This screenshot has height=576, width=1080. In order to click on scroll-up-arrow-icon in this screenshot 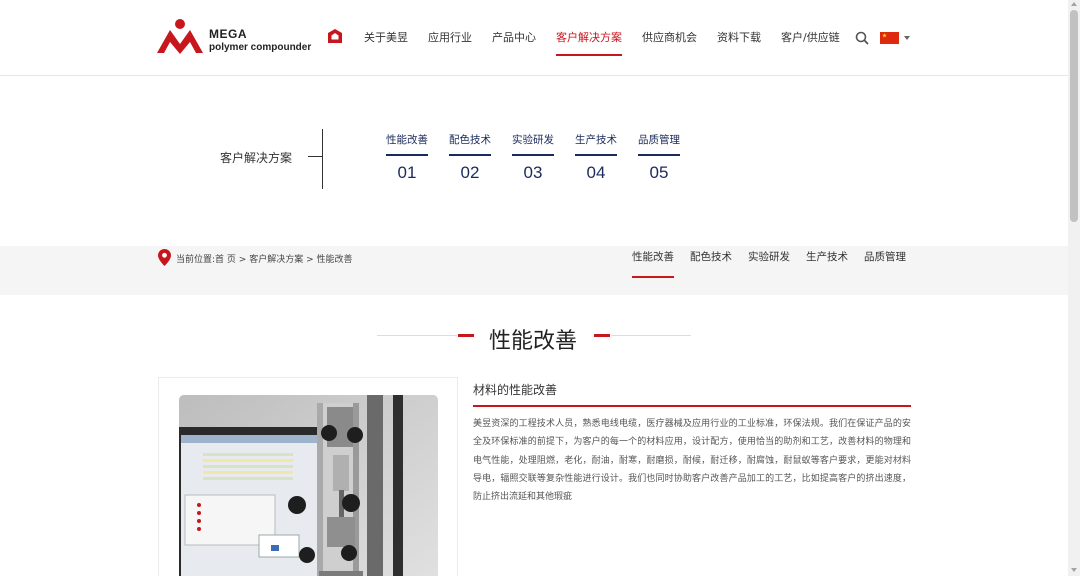, I will do `click(1074, 4)`.